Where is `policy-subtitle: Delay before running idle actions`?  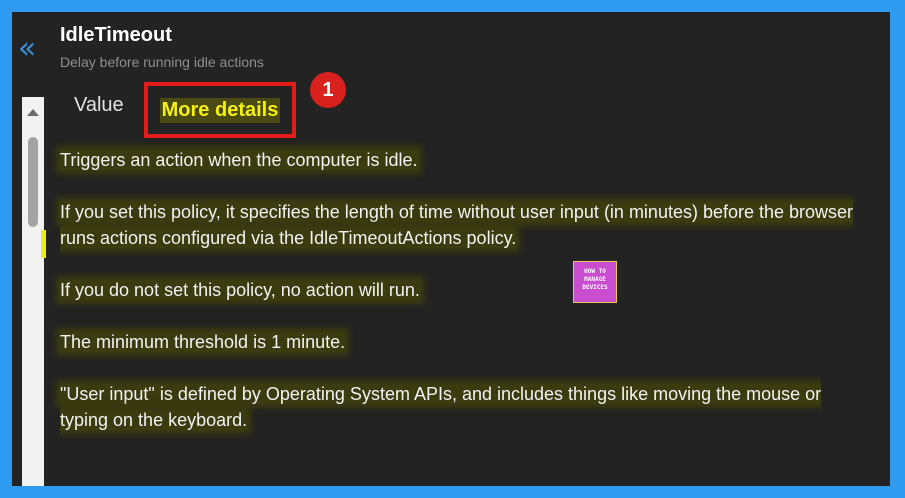
policy-subtitle: Delay before running idle actions is located at coordinates (162, 62).